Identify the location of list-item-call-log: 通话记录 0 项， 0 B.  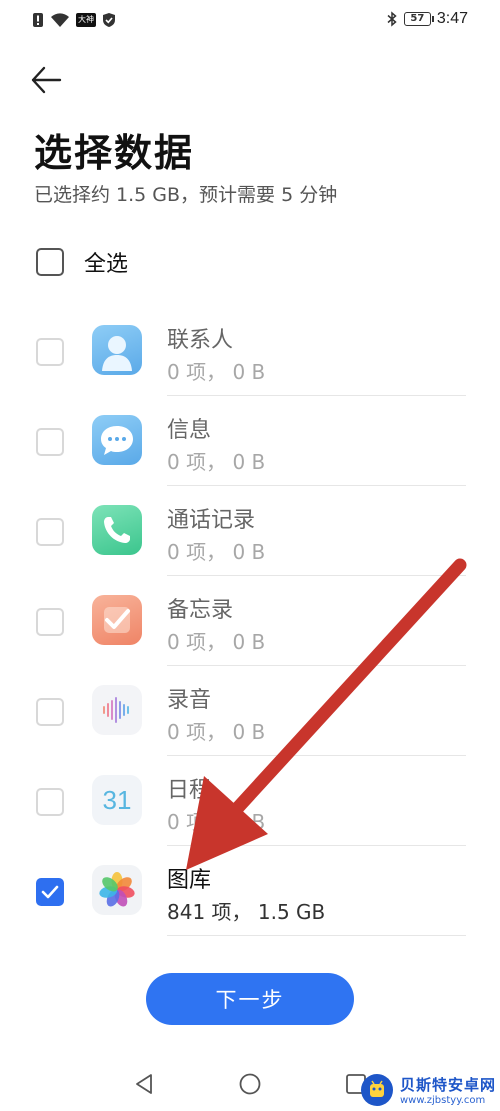
(250, 531).